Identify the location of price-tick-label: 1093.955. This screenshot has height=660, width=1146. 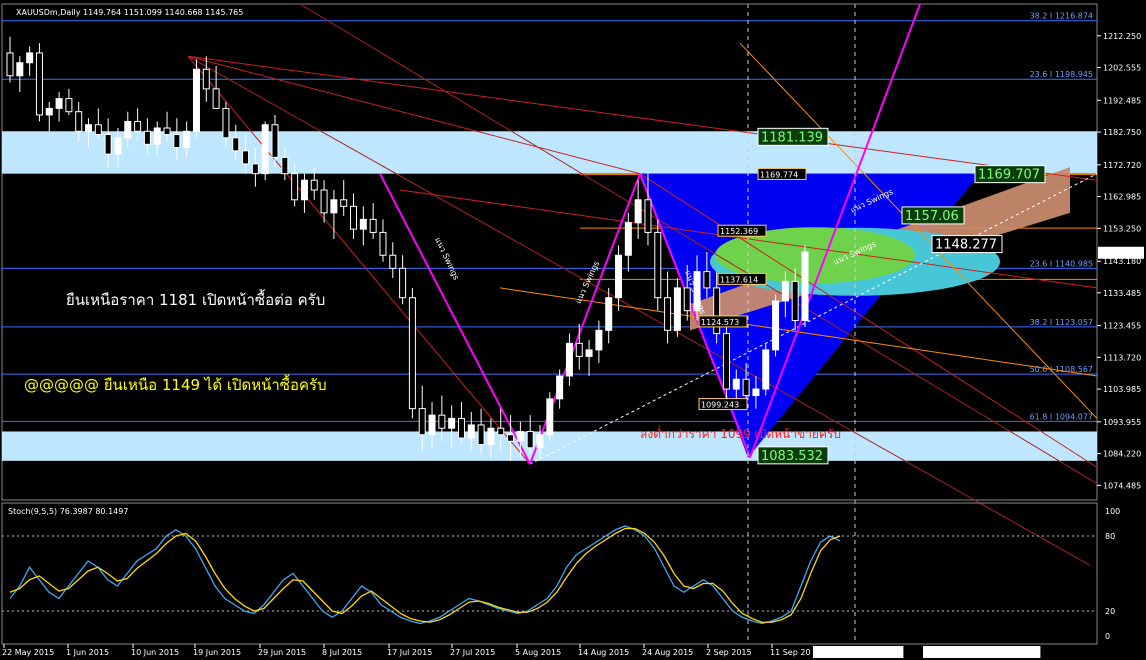
(1122, 422).